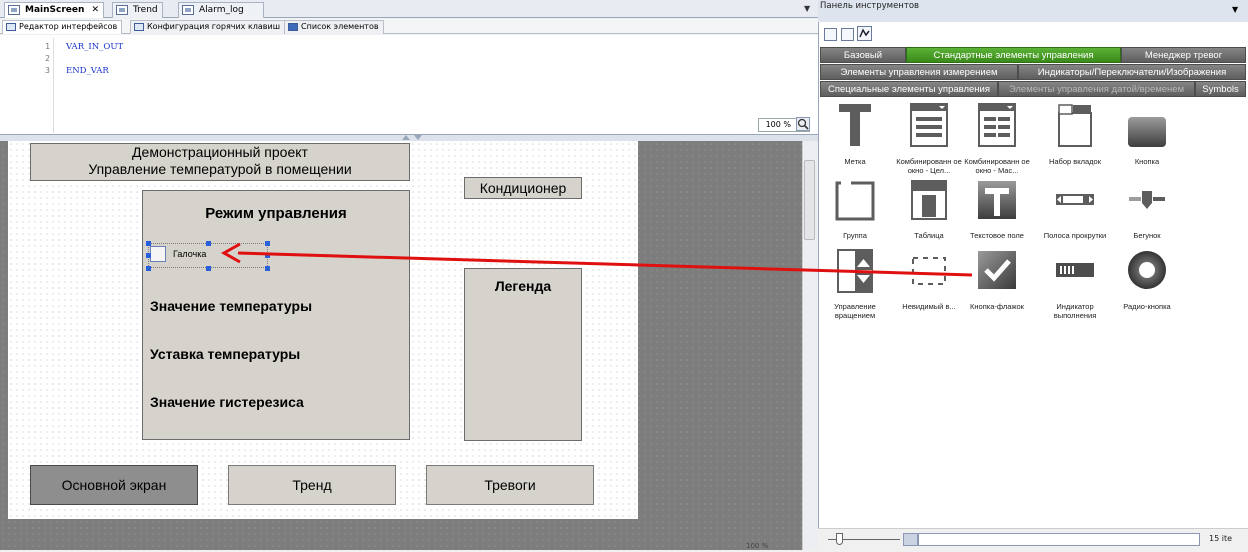 Image resolution: width=1248 pixels, height=552 pixels. I want to click on checkbox-icon, so click(997, 270).